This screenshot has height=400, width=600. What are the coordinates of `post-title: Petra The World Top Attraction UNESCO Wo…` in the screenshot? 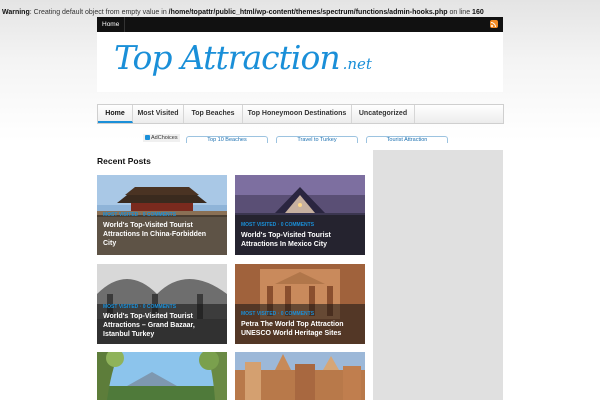 It's located at (300, 329).